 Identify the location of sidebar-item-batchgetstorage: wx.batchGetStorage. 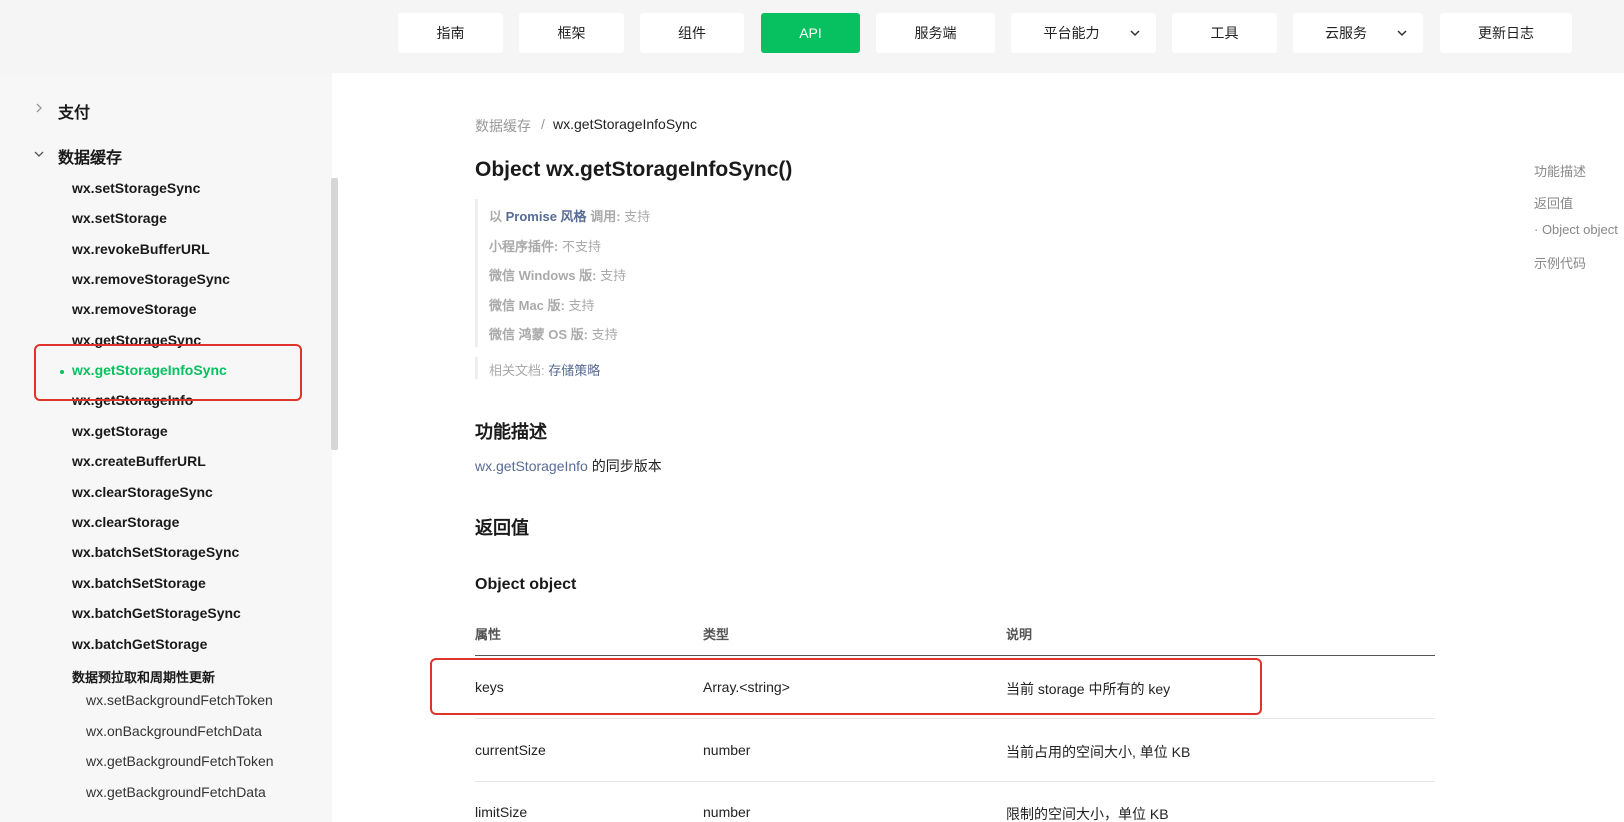
(139, 644).